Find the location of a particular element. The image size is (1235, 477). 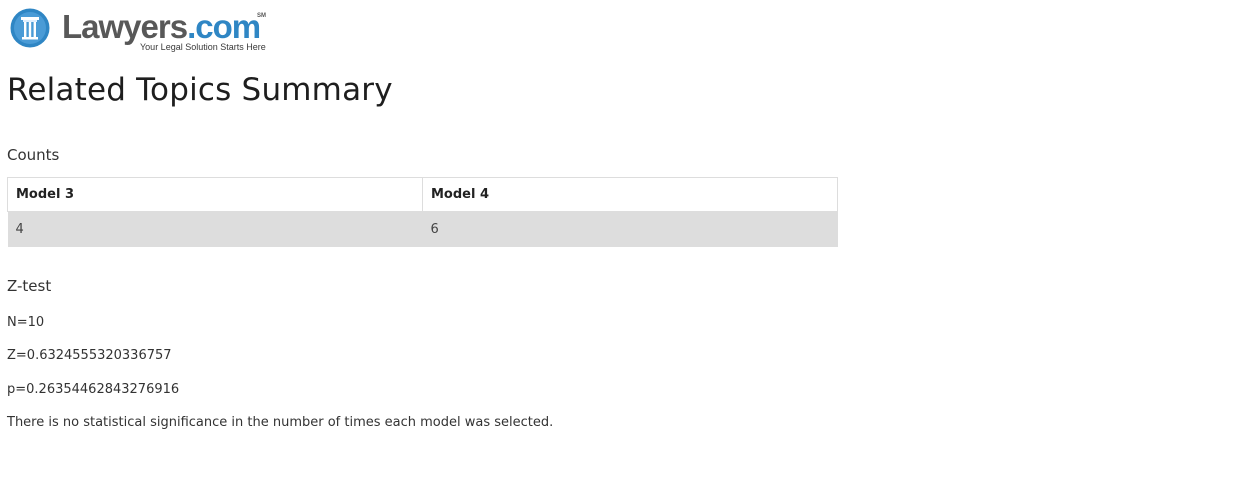

count-model-3: 4 is located at coordinates (215, 229).